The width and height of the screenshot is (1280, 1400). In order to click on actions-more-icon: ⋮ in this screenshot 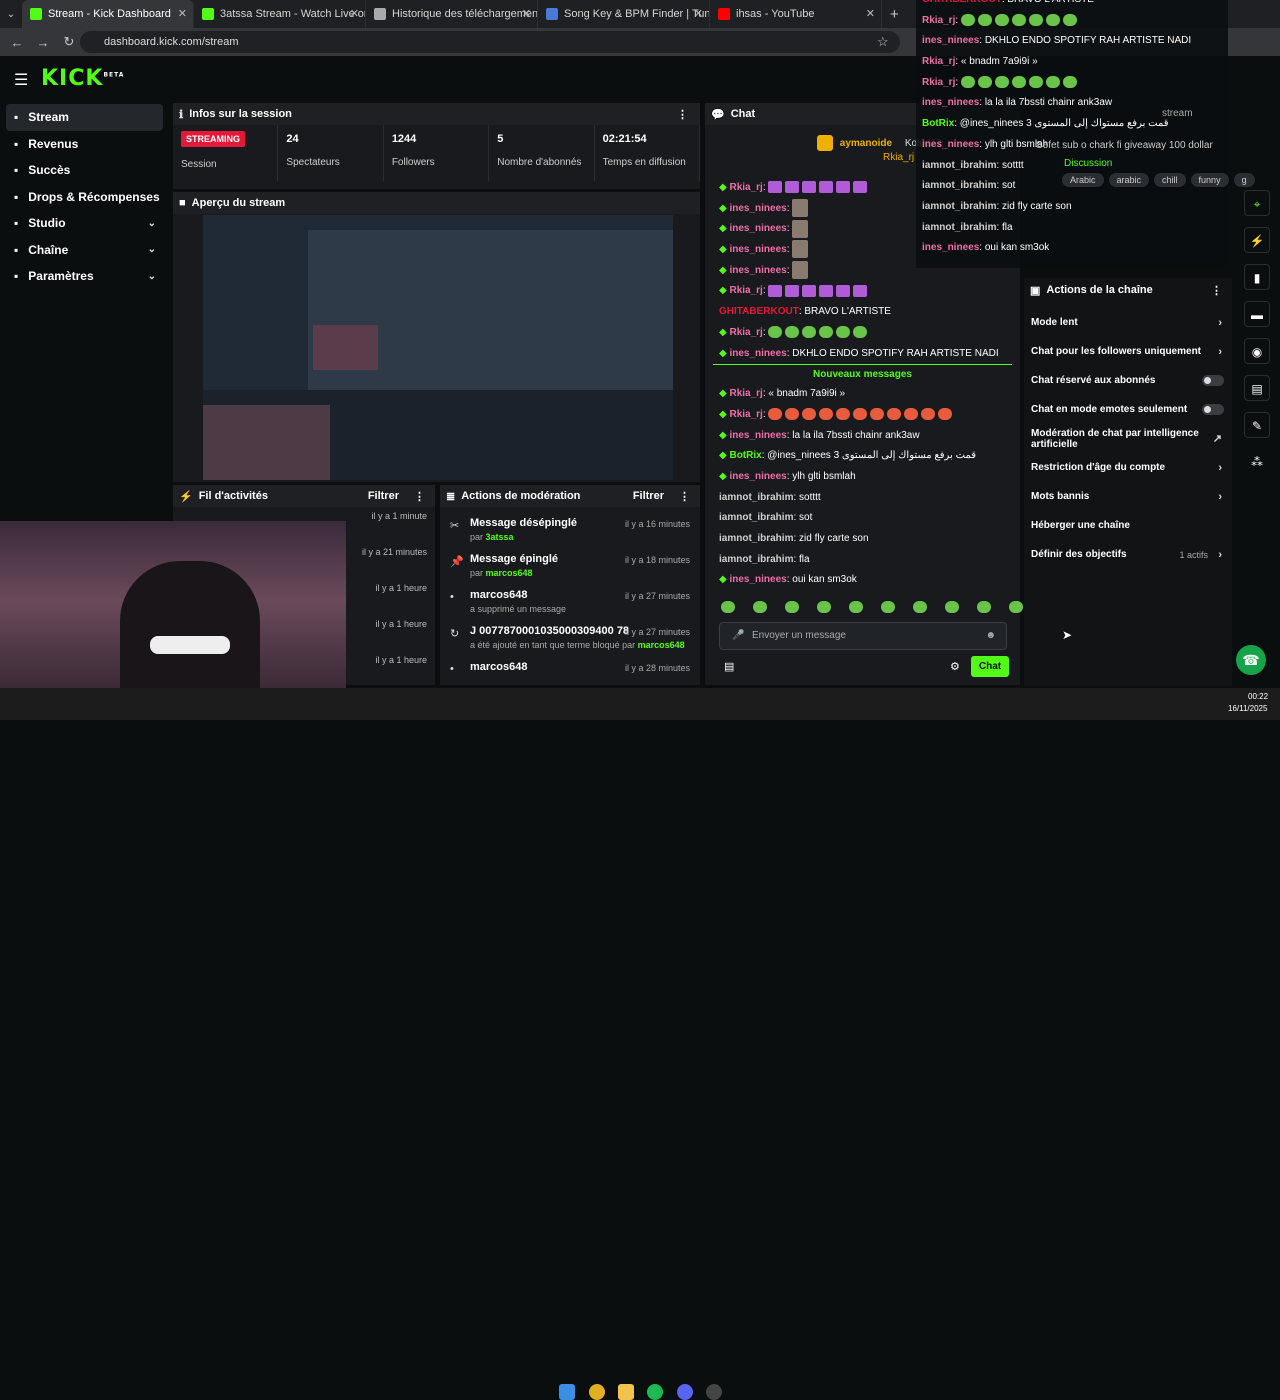, I will do `click(1216, 290)`.